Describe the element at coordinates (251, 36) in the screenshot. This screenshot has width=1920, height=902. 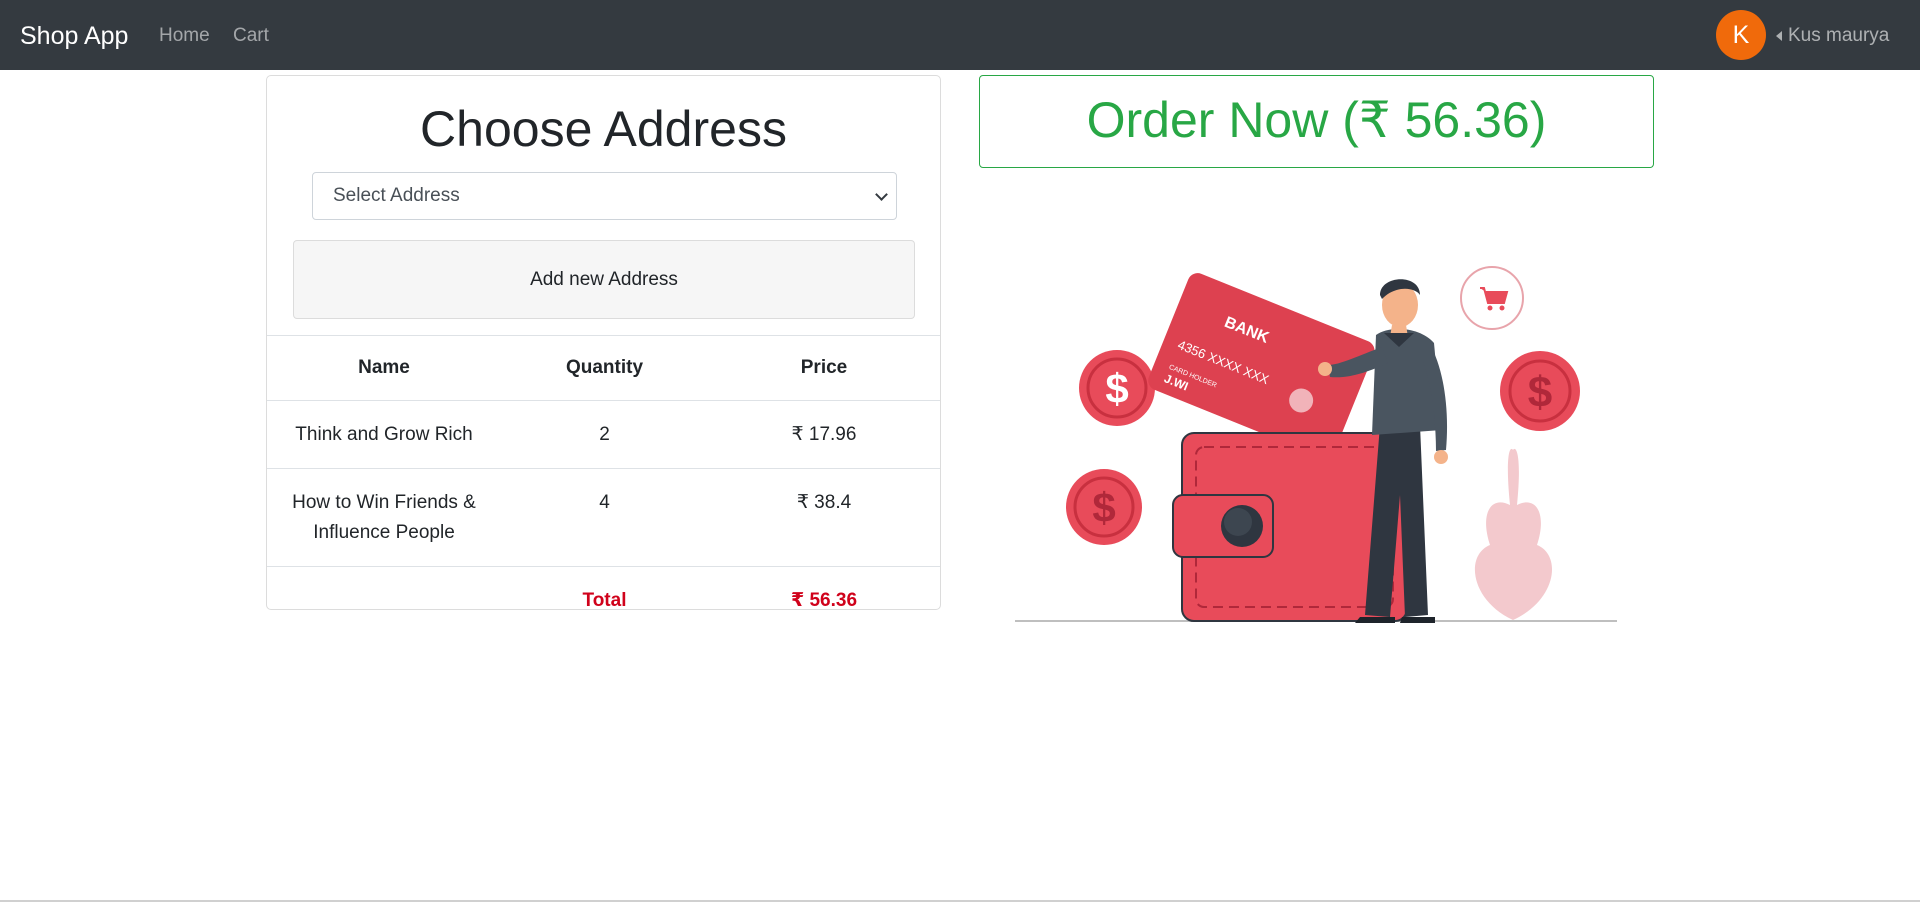
I see `nav-cart-link: Cart` at that location.